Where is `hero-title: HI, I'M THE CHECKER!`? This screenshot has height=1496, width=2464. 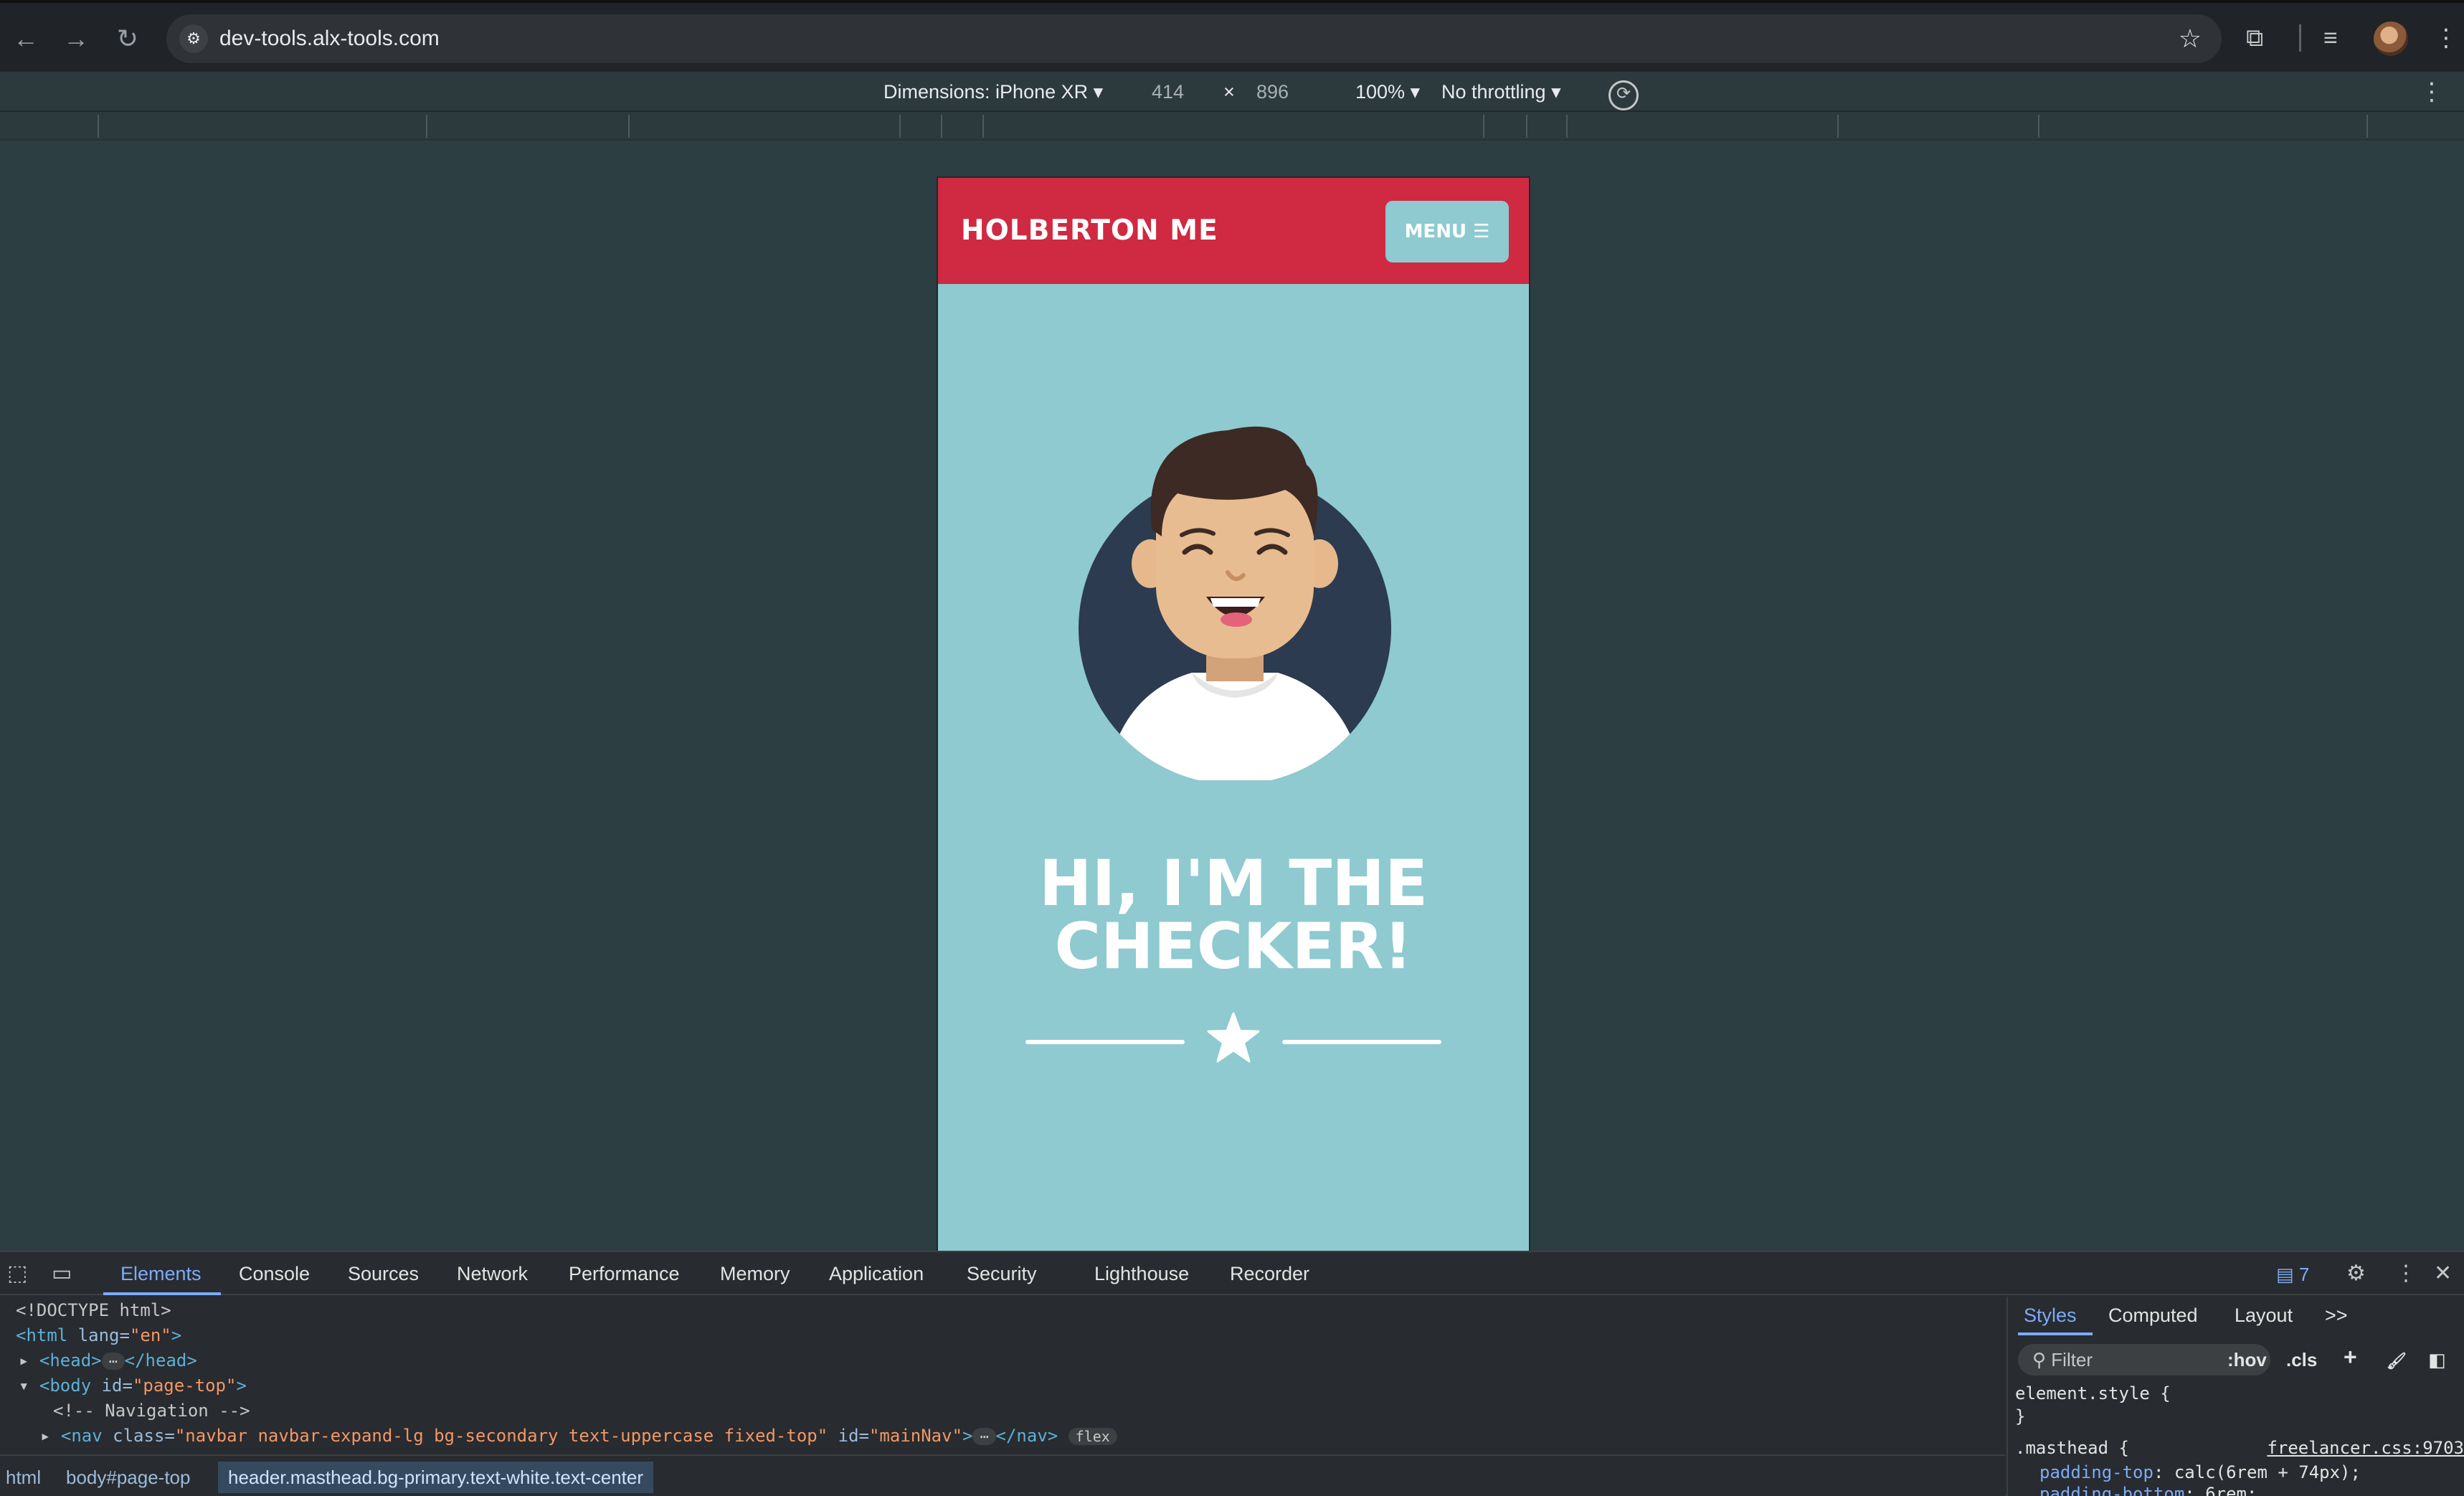 hero-title: HI, I'M THE CHECKER! is located at coordinates (1233, 915).